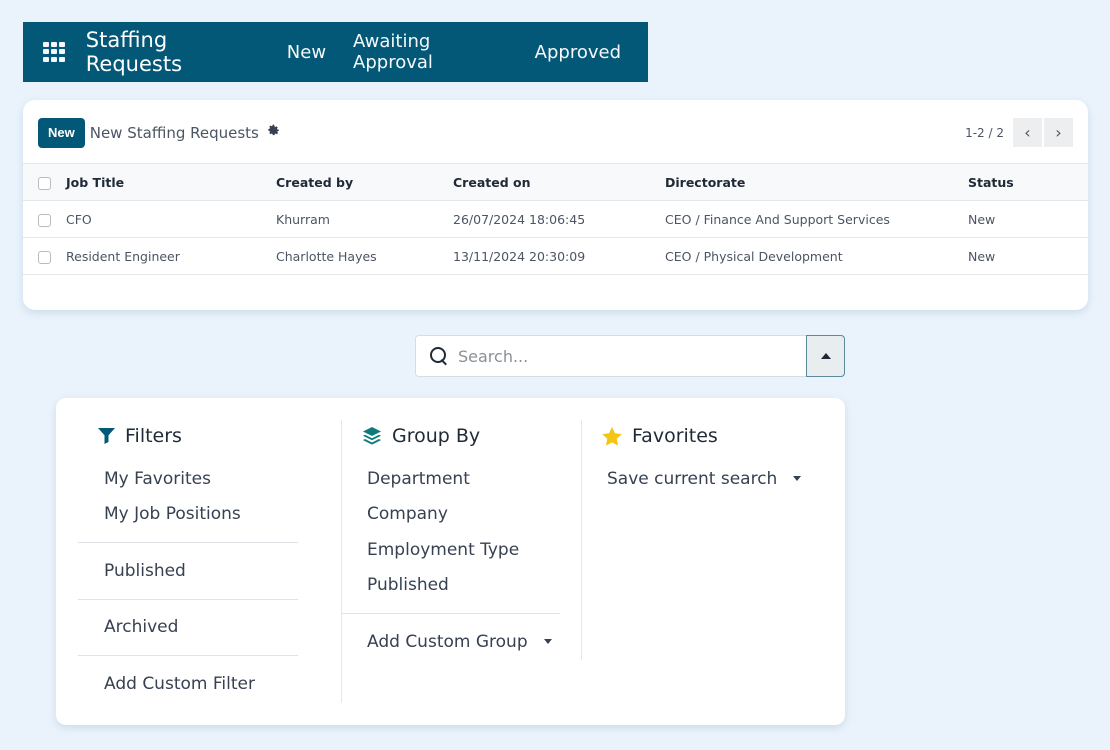  What do you see at coordinates (675, 436) in the screenshot?
I see `favorites-title: Favorites` at bounding box center [675, 436].